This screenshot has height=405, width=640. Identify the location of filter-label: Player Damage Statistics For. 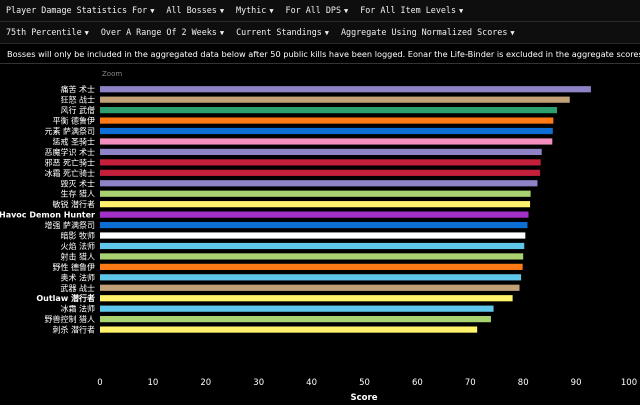
(77, 10).